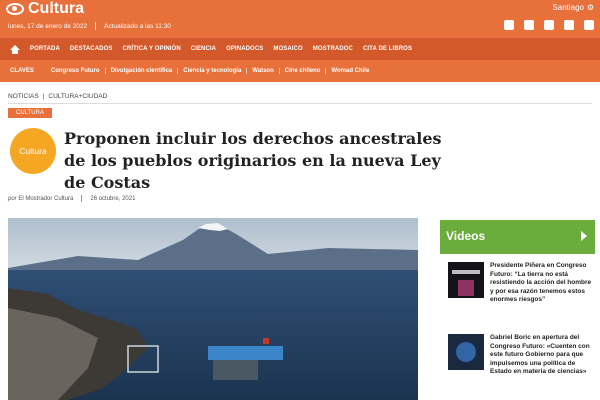 The image size is (600, 400). What do you see at coordinates (91, 49) in the screenshot?
I see `nav-item-destacados: DESTACADOS` at bounding box center [91, 49].